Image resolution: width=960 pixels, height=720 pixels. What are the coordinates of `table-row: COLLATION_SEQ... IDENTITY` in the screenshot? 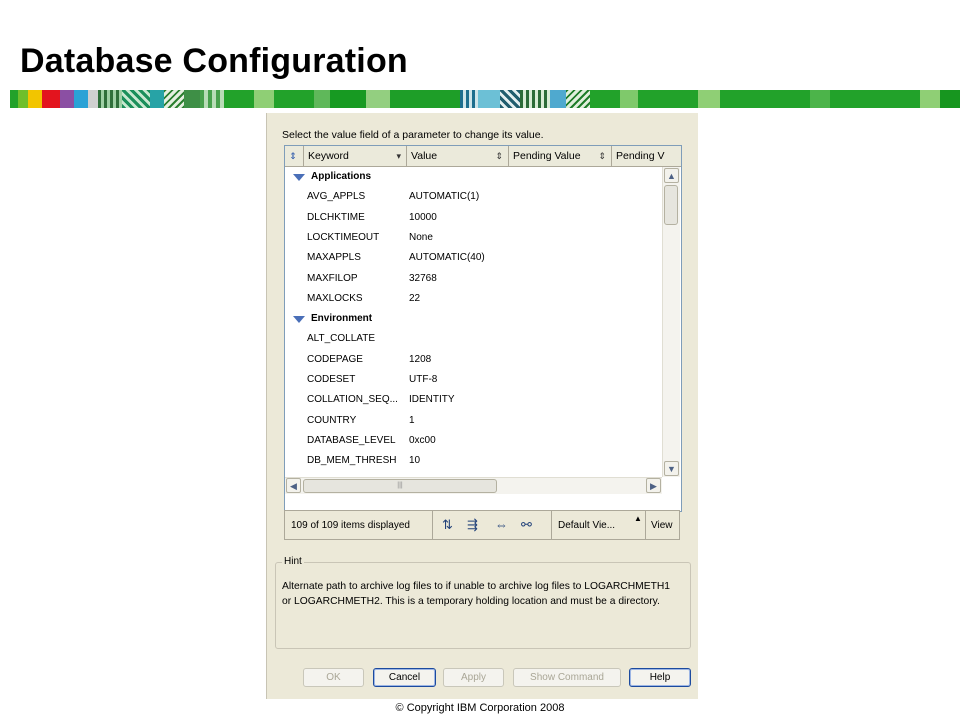 It's located at (473, 400).